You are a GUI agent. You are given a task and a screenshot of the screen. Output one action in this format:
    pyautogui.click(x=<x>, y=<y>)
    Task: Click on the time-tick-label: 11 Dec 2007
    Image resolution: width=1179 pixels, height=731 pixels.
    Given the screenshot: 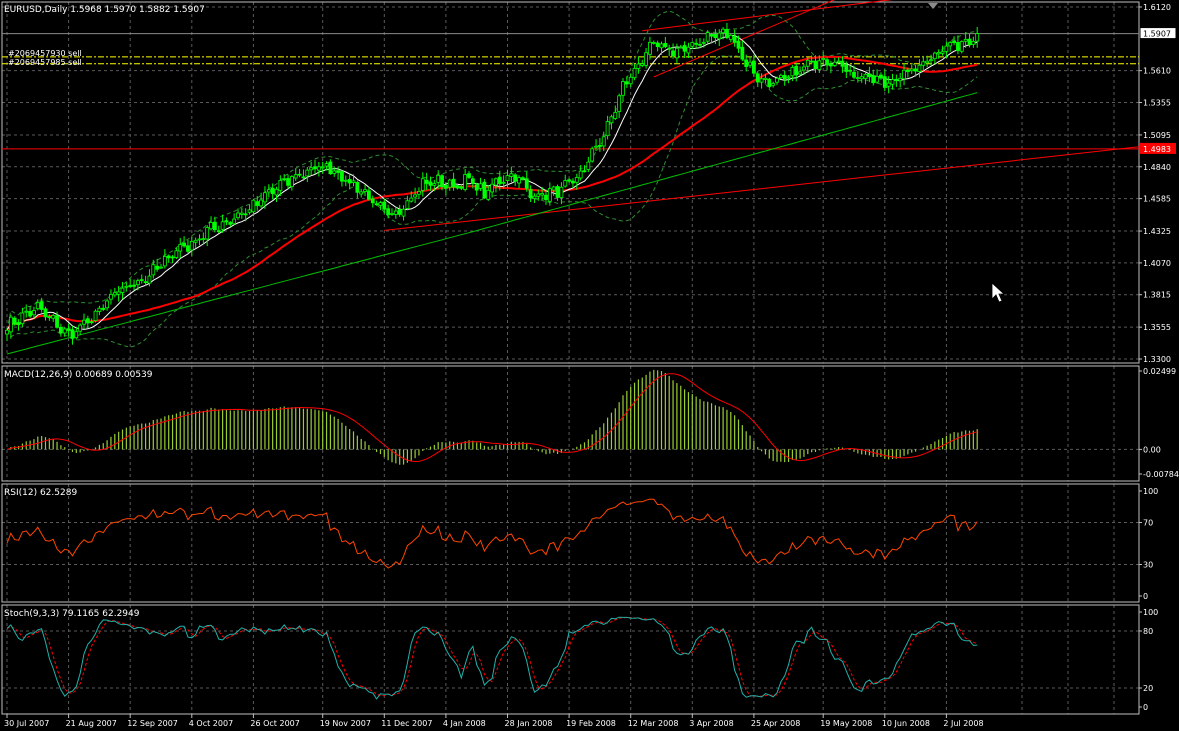 What is the action you would take?
    pyautogui.click(x=406, y=723)
    